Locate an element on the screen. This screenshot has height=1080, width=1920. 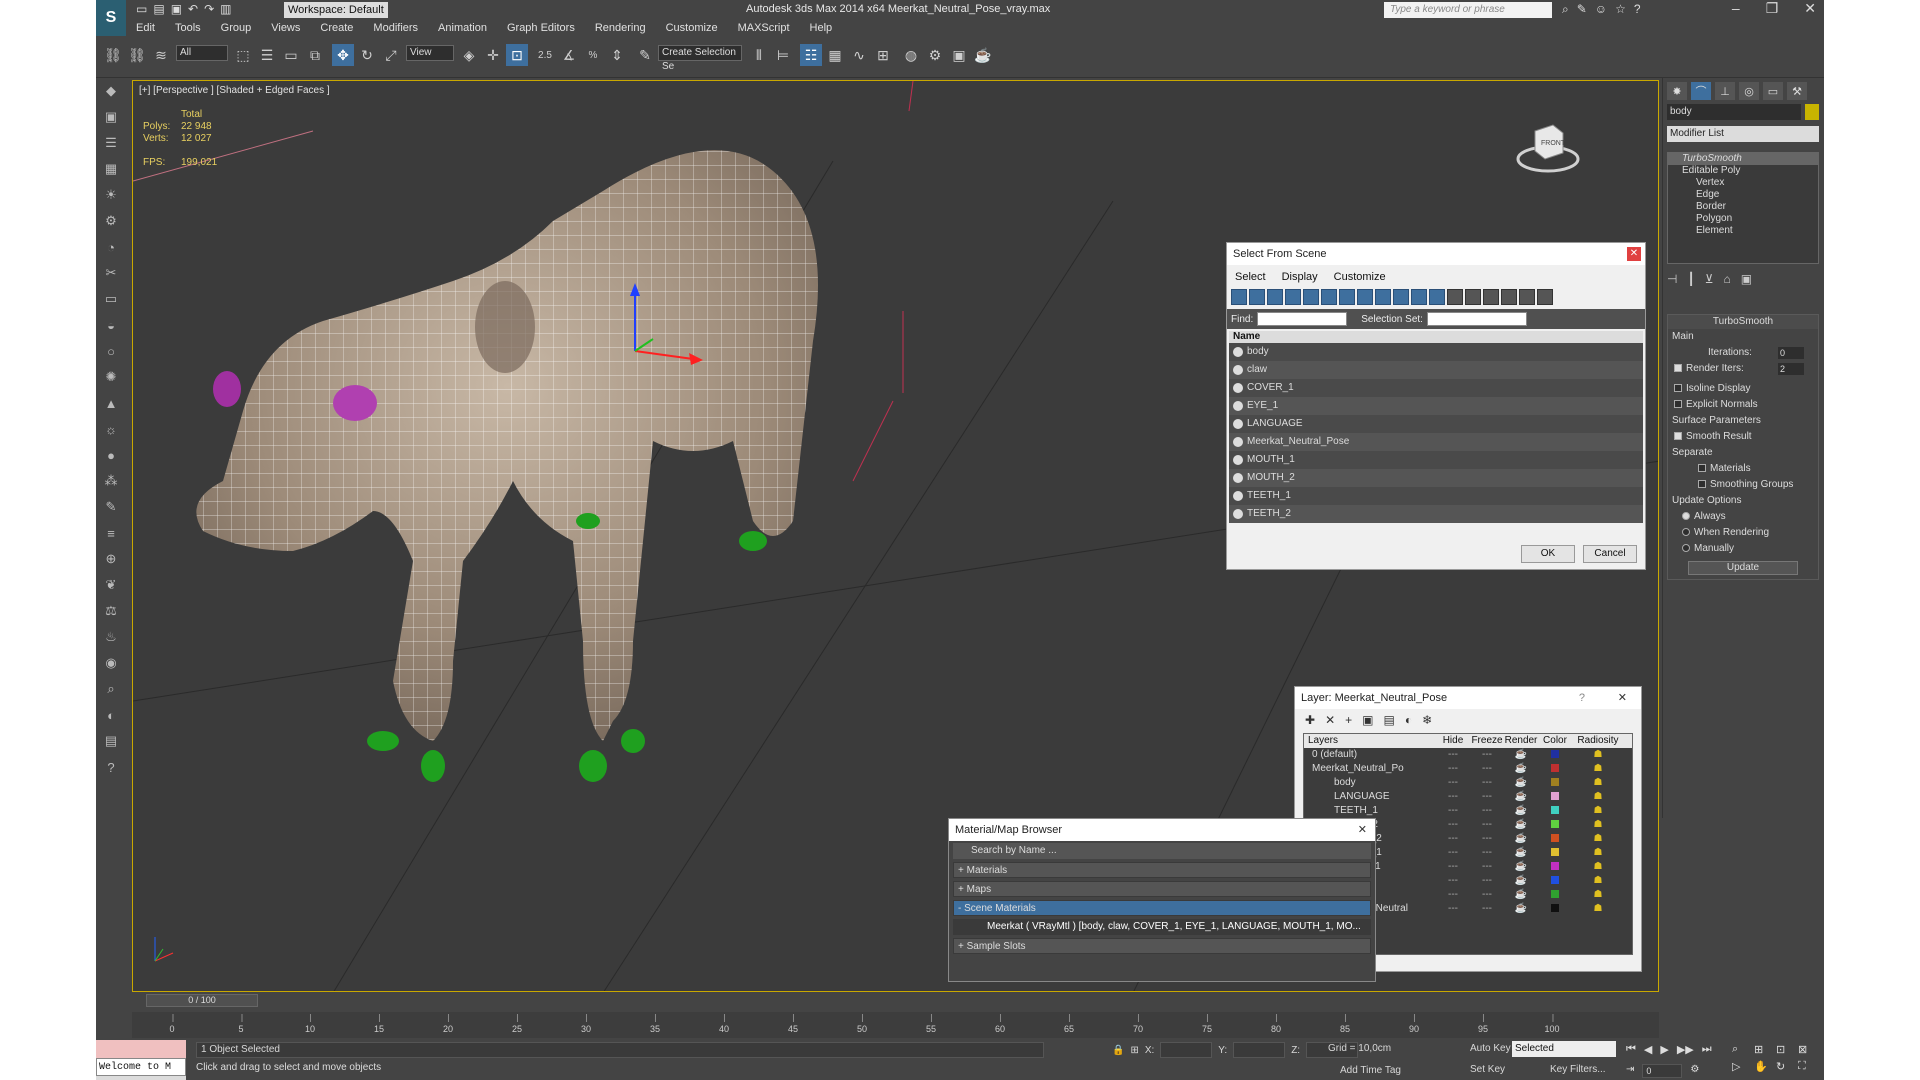
list-item: EYE_1 is located at coordinates (1436, 406).